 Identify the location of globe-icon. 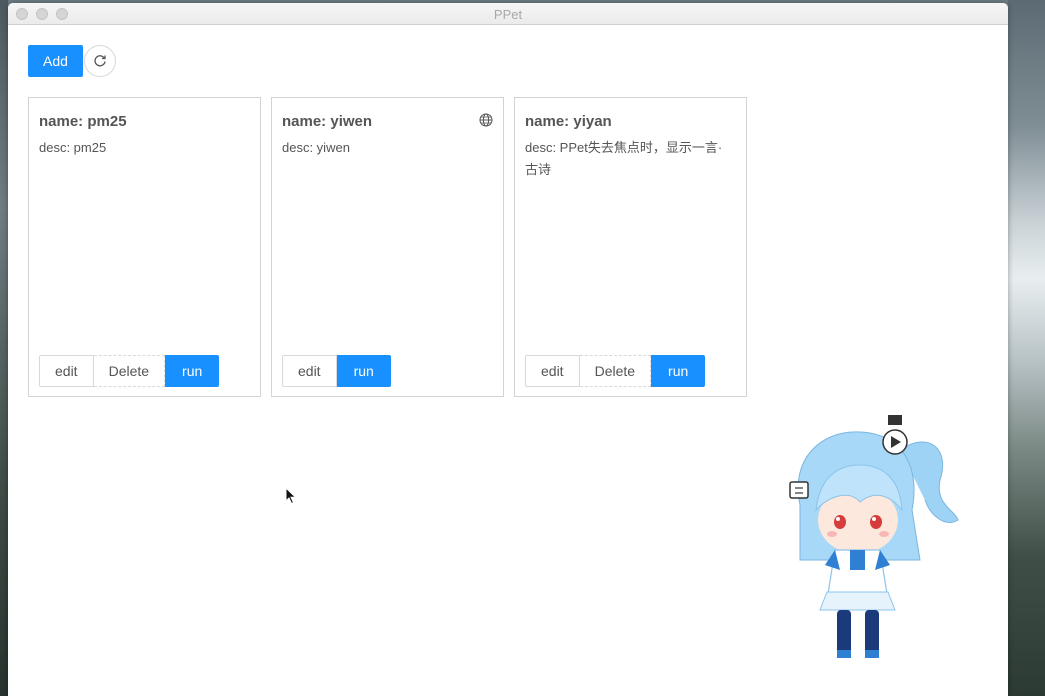
(486, 120).